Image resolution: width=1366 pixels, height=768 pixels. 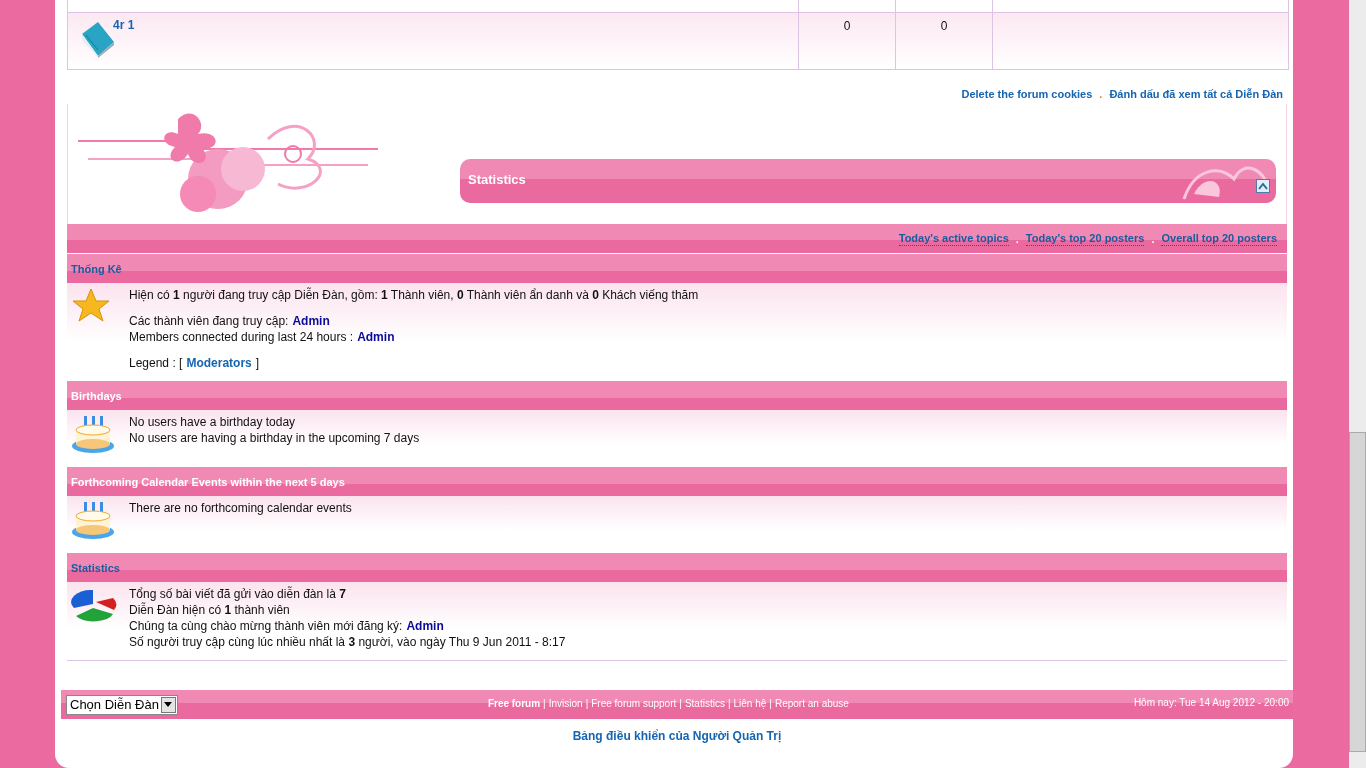 I want to click on collapse-button, so click(x=1263, y=186).